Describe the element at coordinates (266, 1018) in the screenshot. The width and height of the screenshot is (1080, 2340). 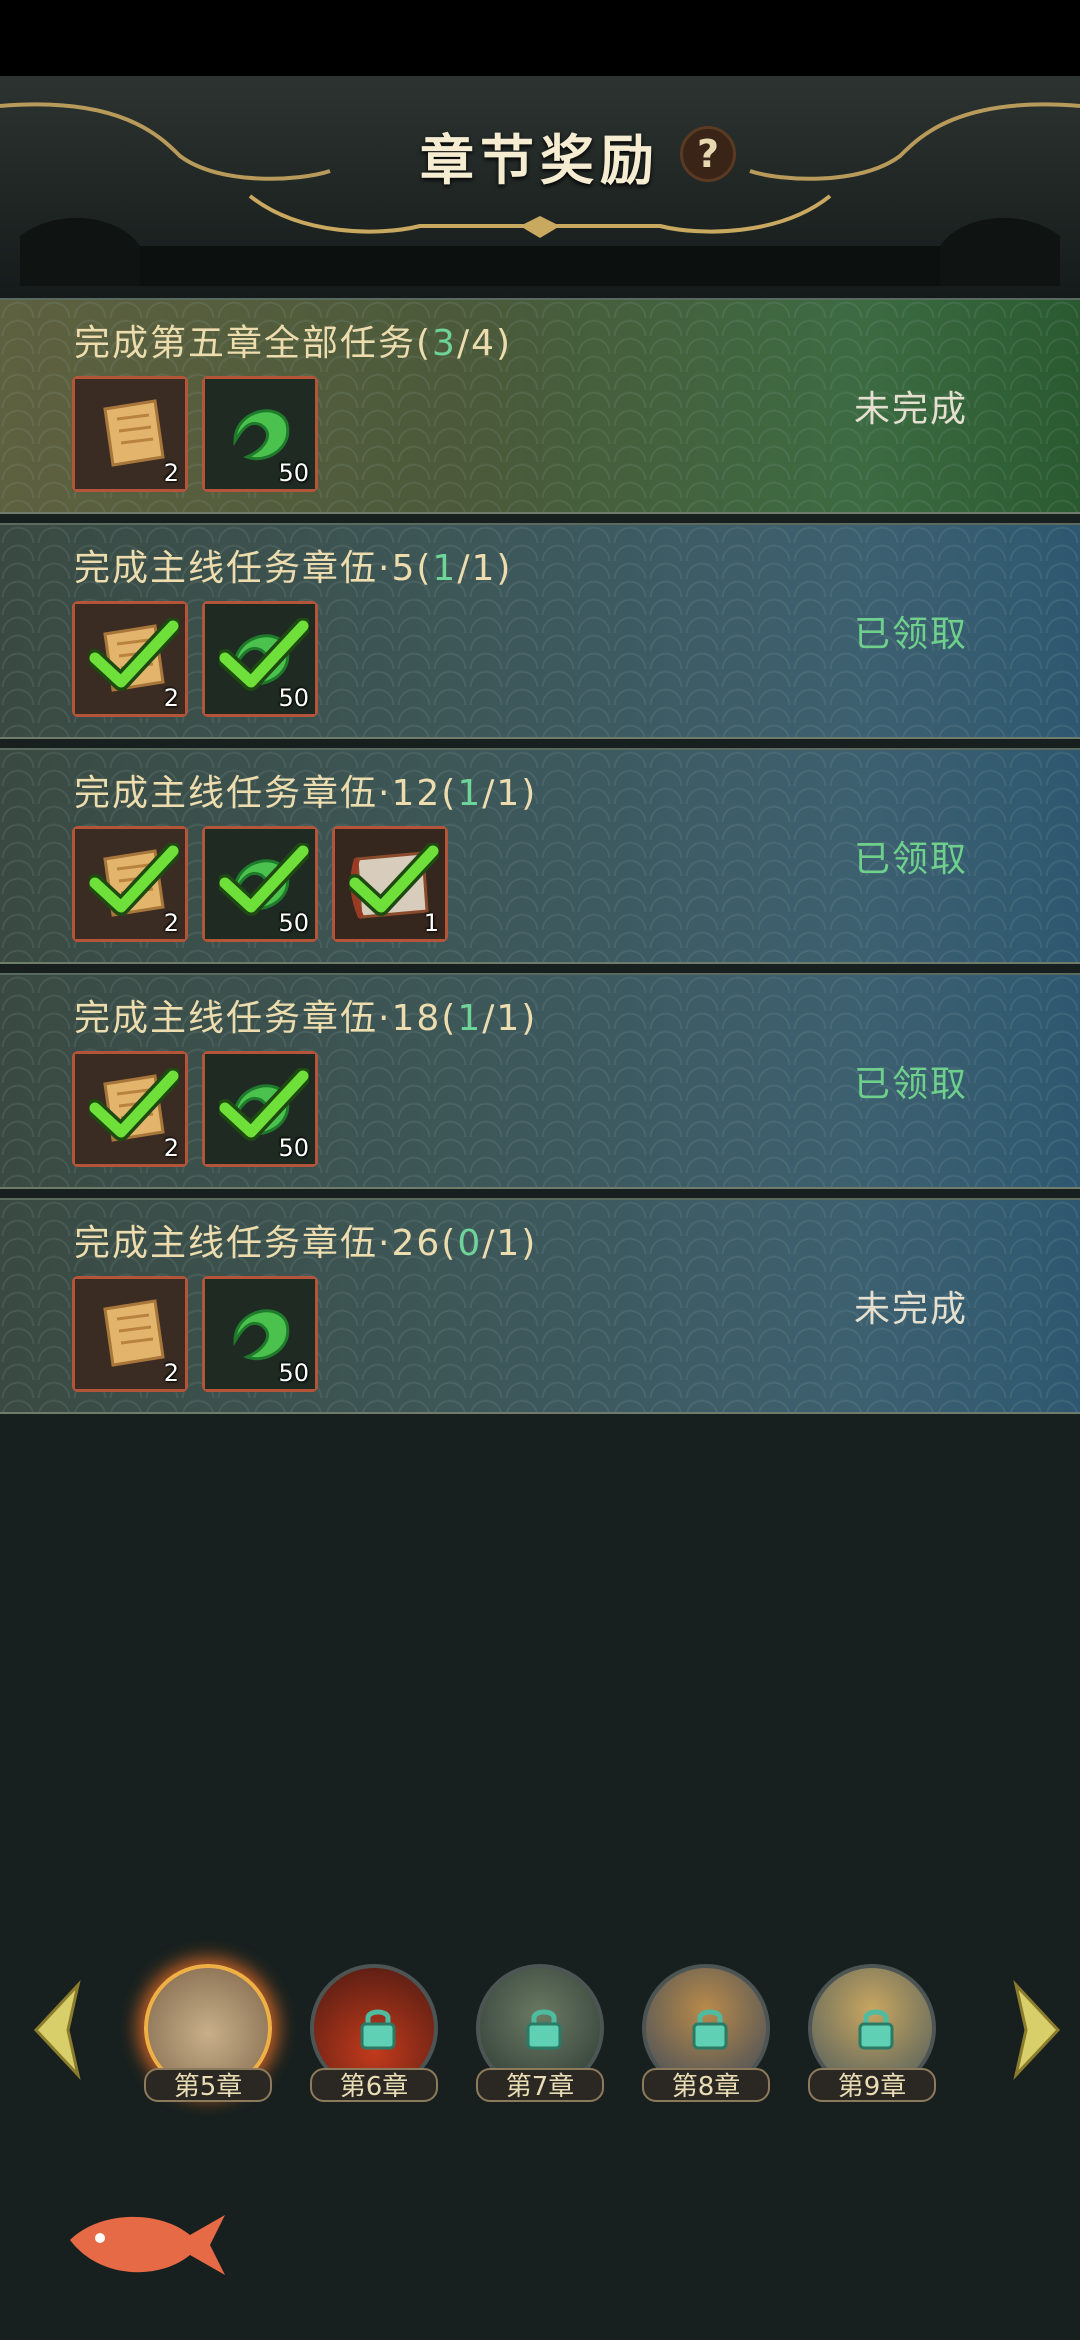
I see `task-title-text: 完成主线任务章伍·18(` at that location.